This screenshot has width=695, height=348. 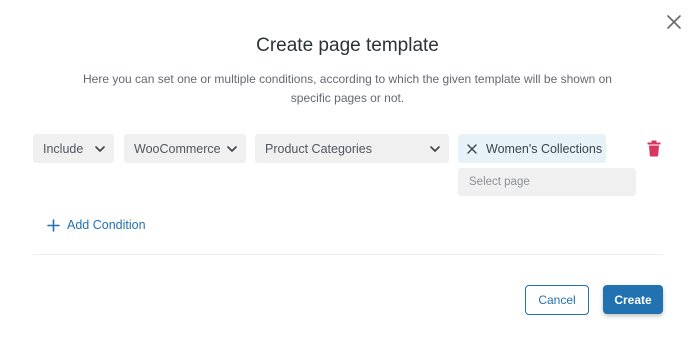 I want to click on category-multiselect: Women's Collections, so click(x=532, y=148).